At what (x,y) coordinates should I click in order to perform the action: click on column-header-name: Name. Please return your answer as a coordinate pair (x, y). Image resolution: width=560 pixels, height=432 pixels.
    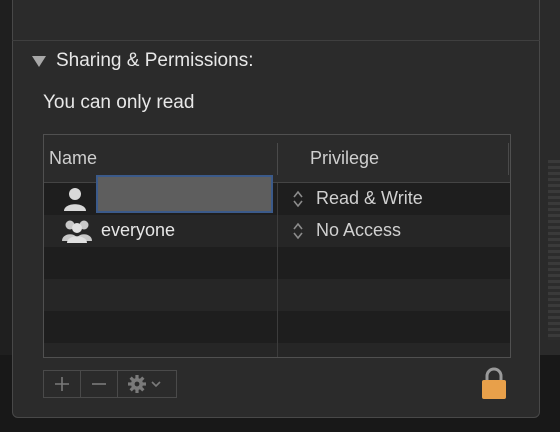
    Looking at the image, I should click on (73, 158).